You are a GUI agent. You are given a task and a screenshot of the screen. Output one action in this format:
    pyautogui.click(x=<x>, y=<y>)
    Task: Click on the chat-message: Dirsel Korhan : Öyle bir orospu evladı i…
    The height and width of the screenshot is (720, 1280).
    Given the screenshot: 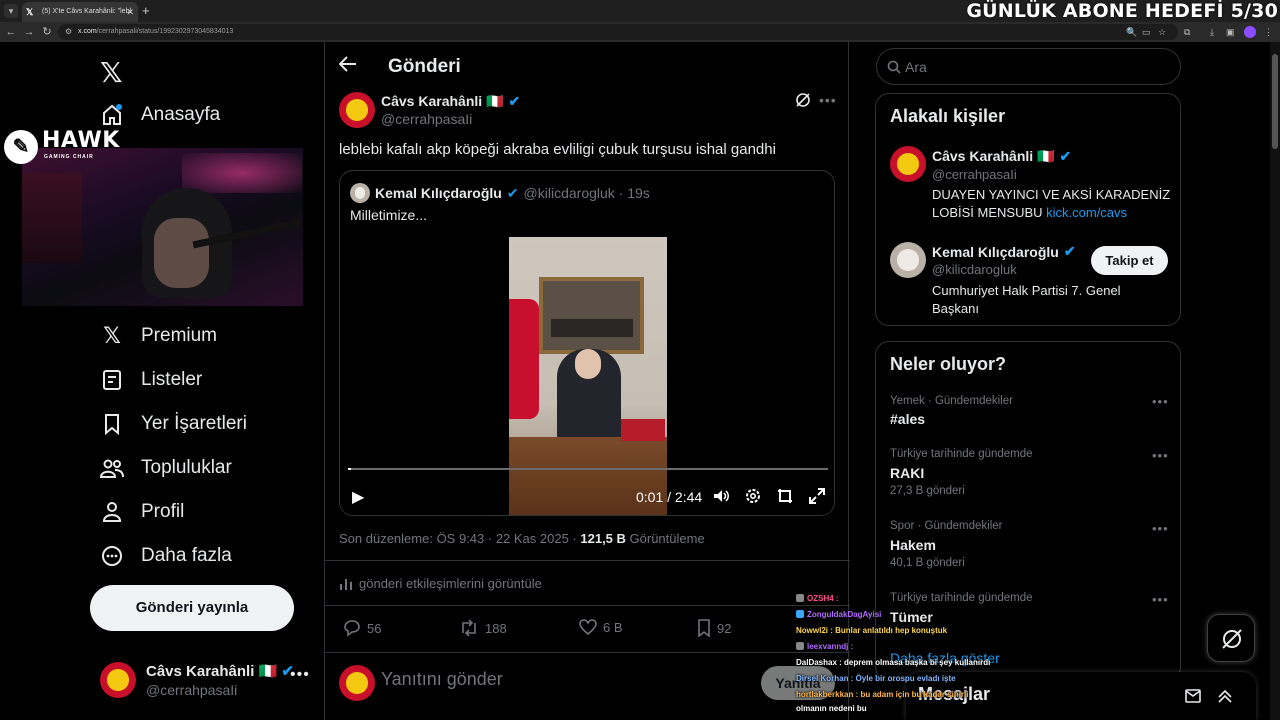 What is the action you would take?
    pyautogui.click(x=876, y=678)
    